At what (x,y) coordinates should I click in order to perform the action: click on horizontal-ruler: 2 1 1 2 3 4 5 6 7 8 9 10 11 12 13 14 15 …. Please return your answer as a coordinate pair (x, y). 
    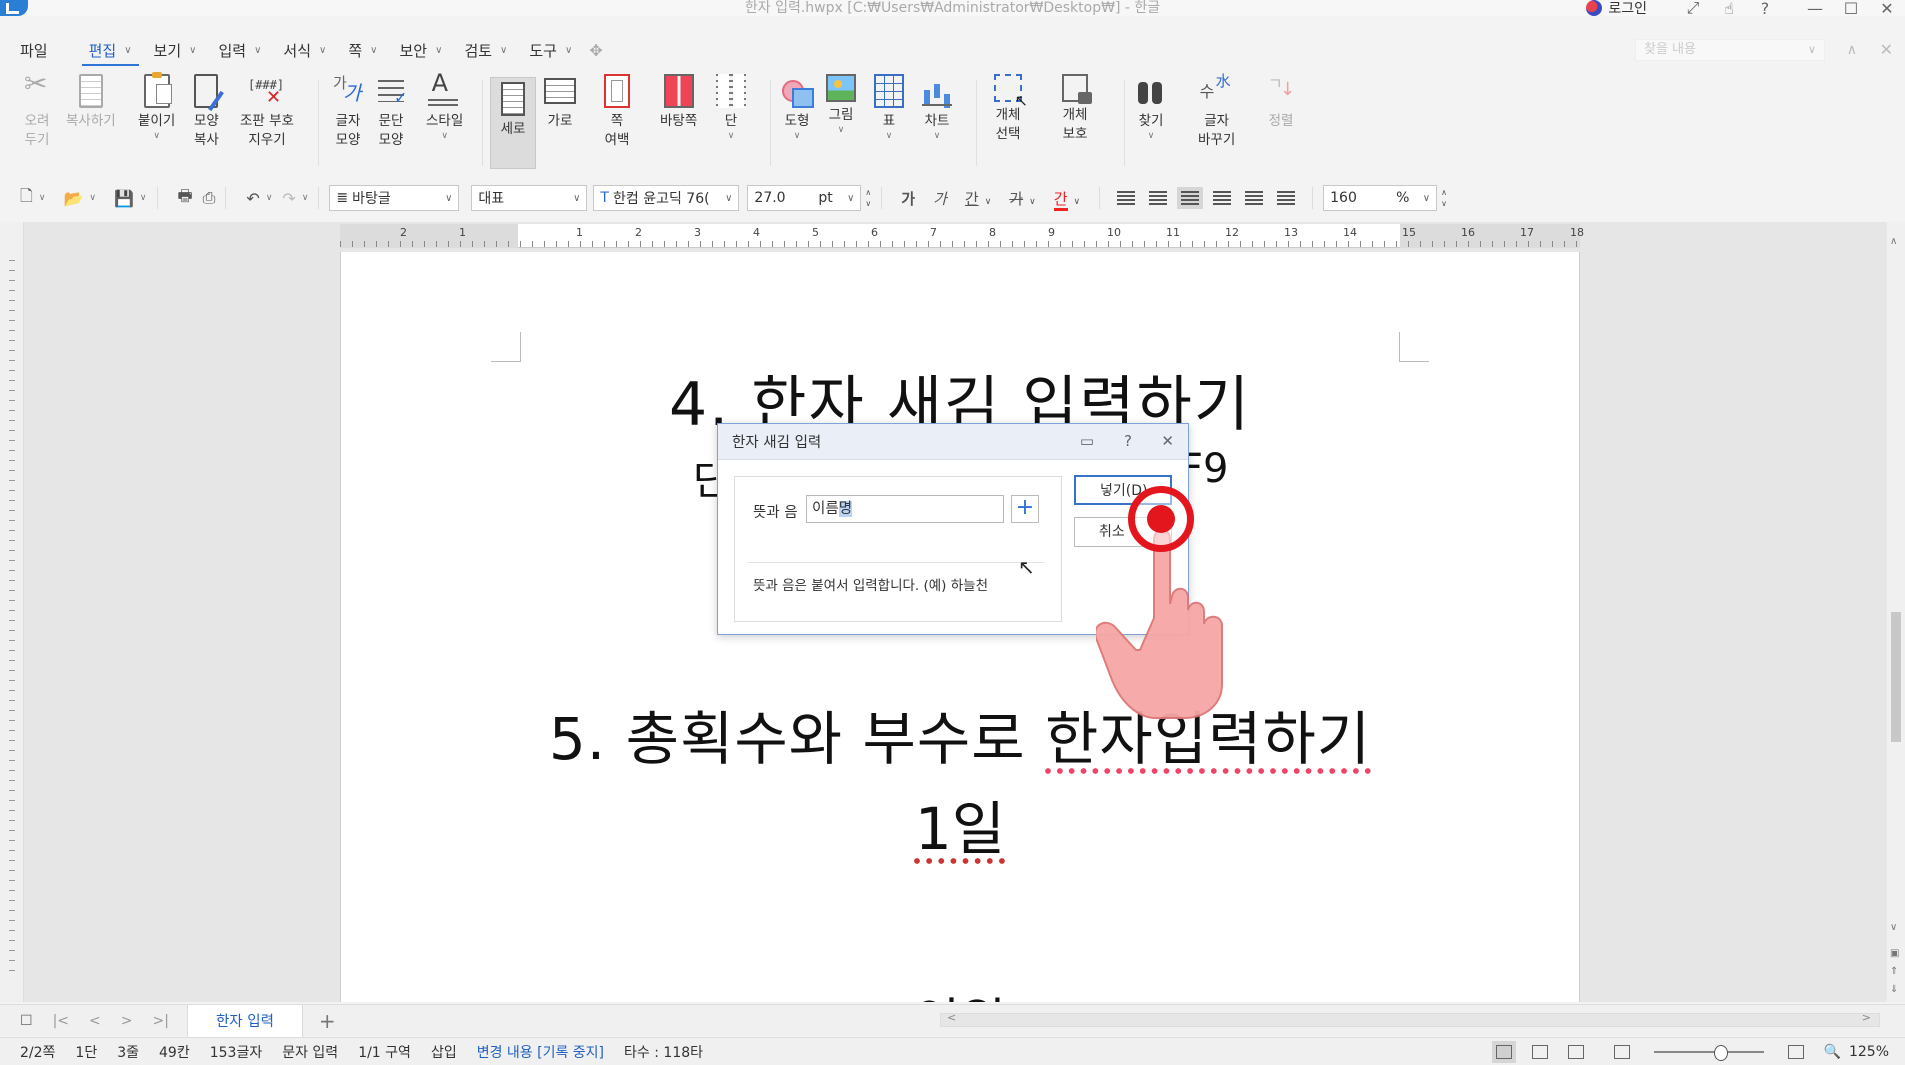
    Looking at the image, I should click on (962, 236).